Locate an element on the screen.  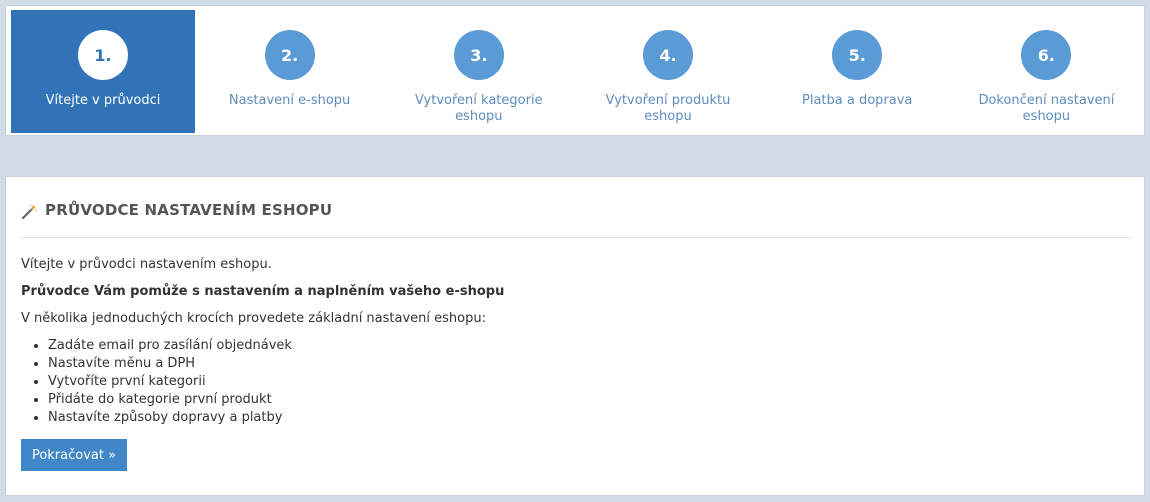
step-number-badge: 6. is located at coordinates (1046, 55).